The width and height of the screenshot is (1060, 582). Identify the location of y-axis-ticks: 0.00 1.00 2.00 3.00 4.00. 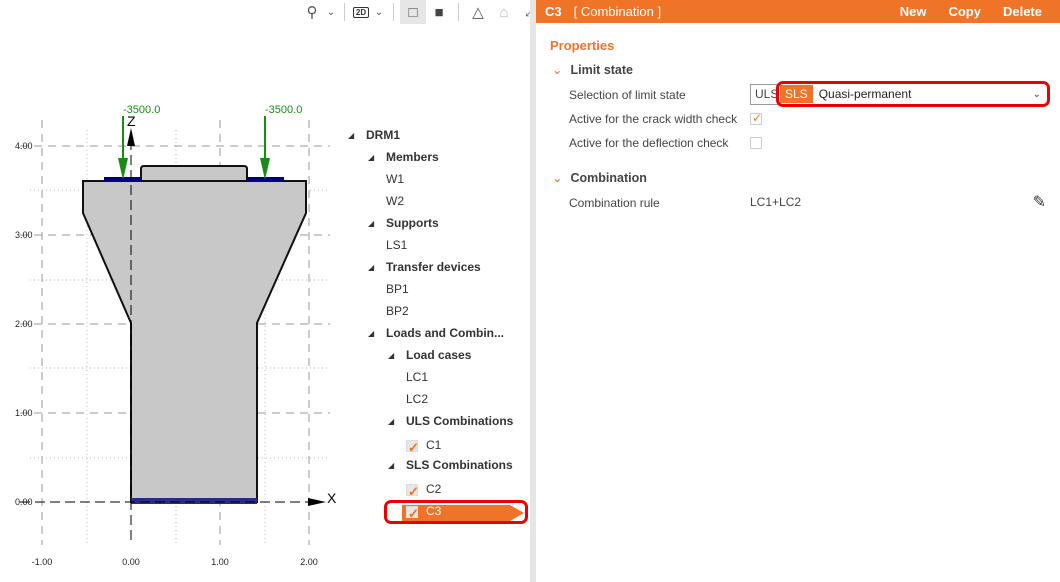
(24, 324).